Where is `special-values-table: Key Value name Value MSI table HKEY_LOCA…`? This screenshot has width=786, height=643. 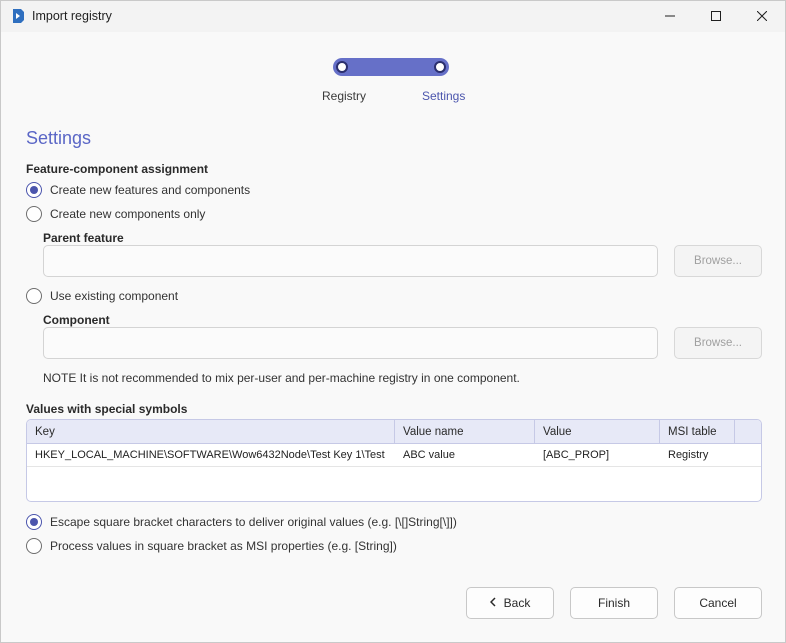
special-values-table: Key Value name Value MSI table HKEY_LOCA… is located at coordinates (394, 460).